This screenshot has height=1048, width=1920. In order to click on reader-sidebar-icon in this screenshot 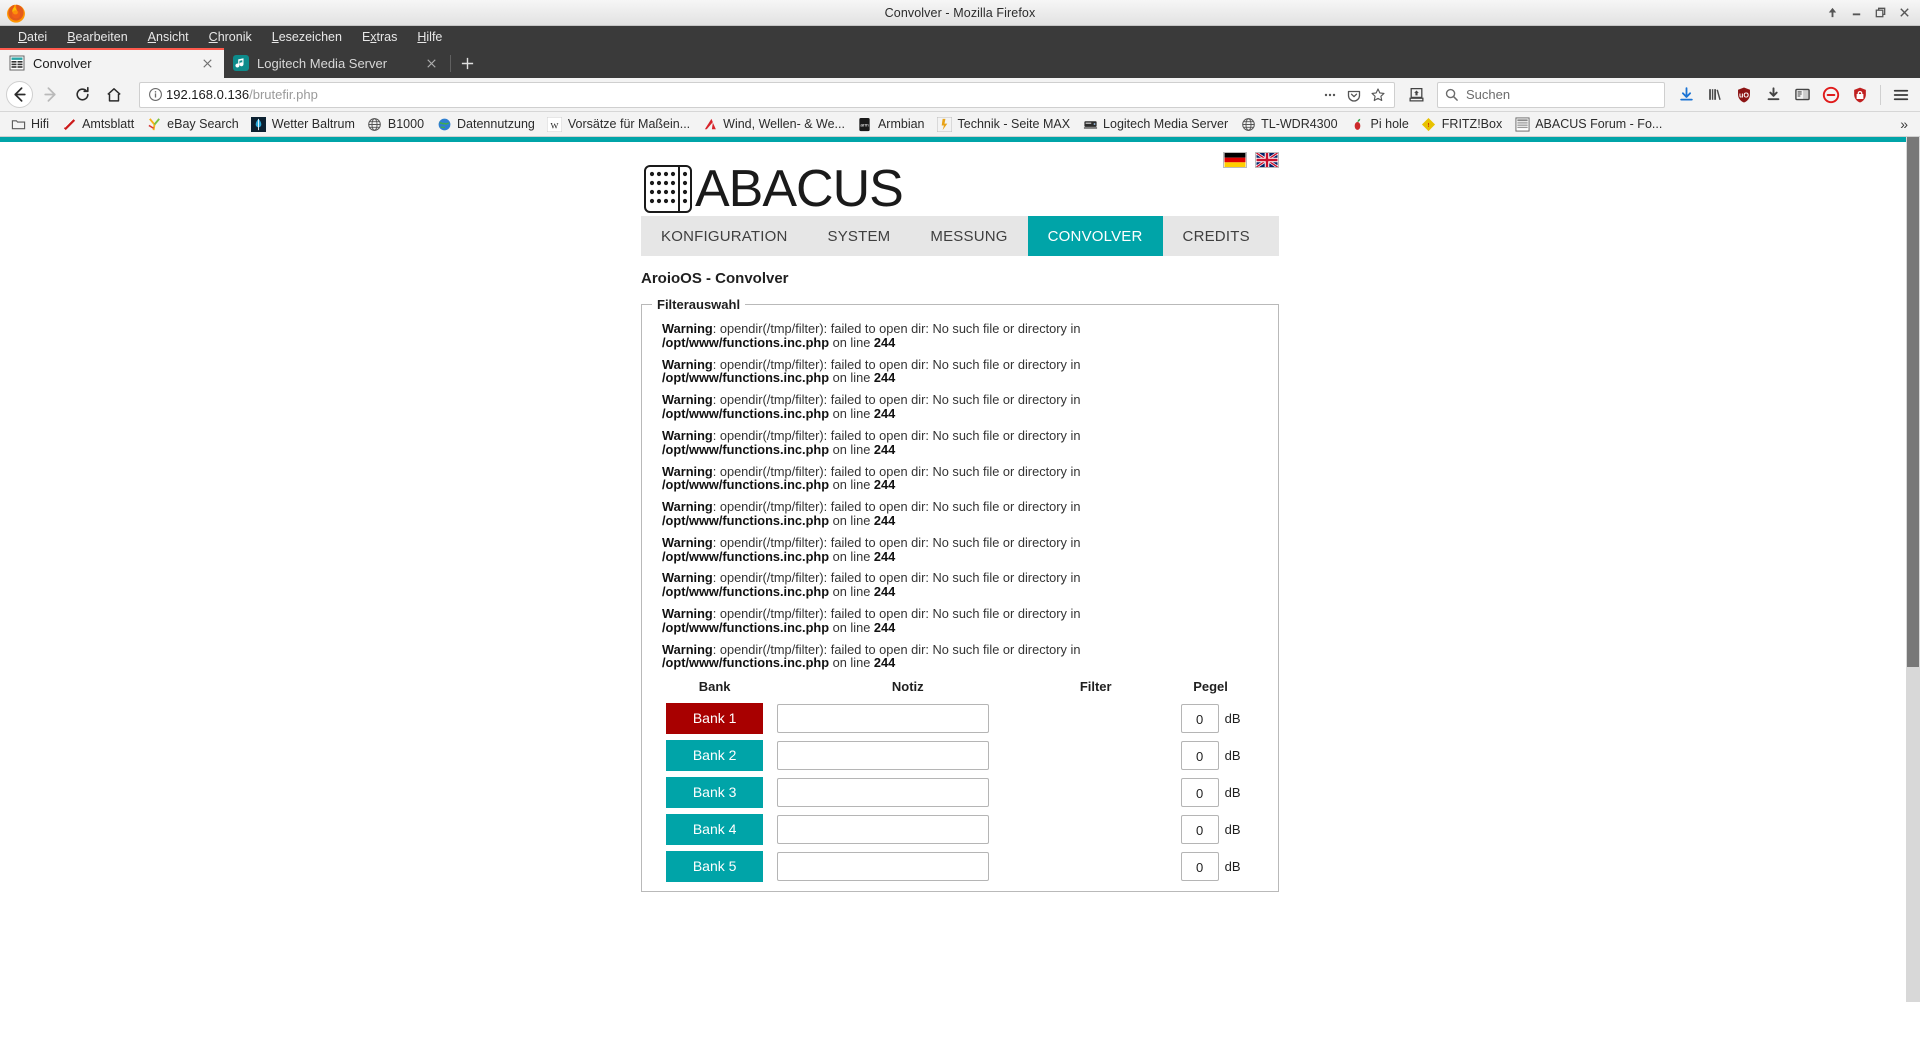, I will do `click(1802, 95)`.